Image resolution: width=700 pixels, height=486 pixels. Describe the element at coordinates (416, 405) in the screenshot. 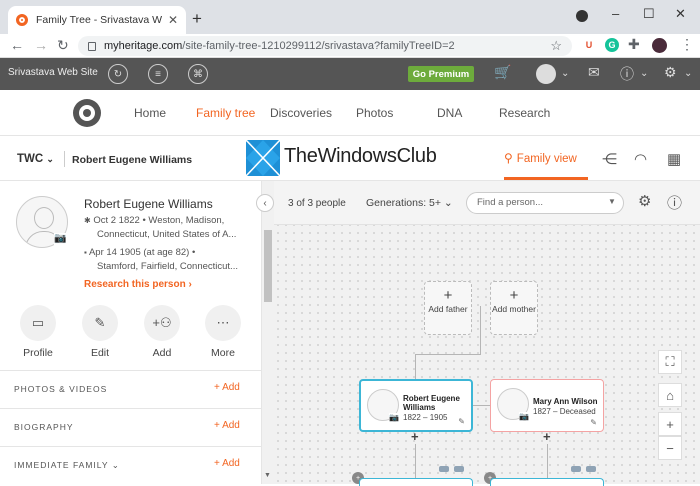

I see `person-card-robert: 📷 Robert Eugene Williams 1822 – 1905 ✎` at that location.